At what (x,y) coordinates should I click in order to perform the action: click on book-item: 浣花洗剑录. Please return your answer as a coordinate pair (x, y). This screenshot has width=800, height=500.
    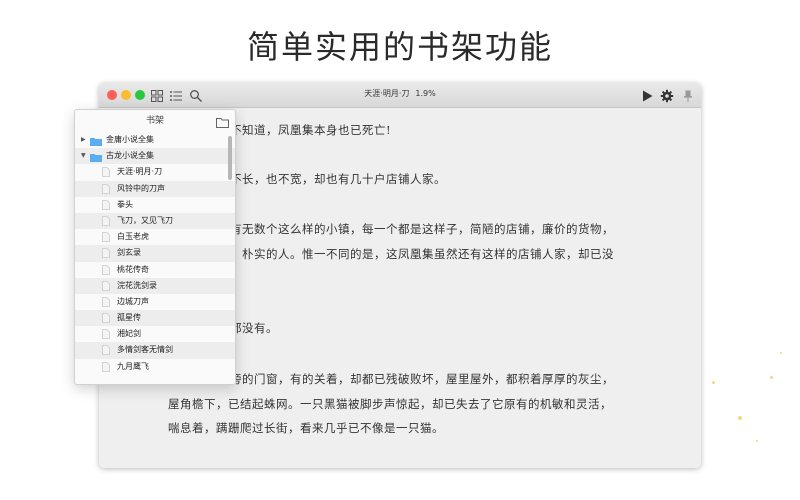
    Looking at the image, I should click on (155, 285).